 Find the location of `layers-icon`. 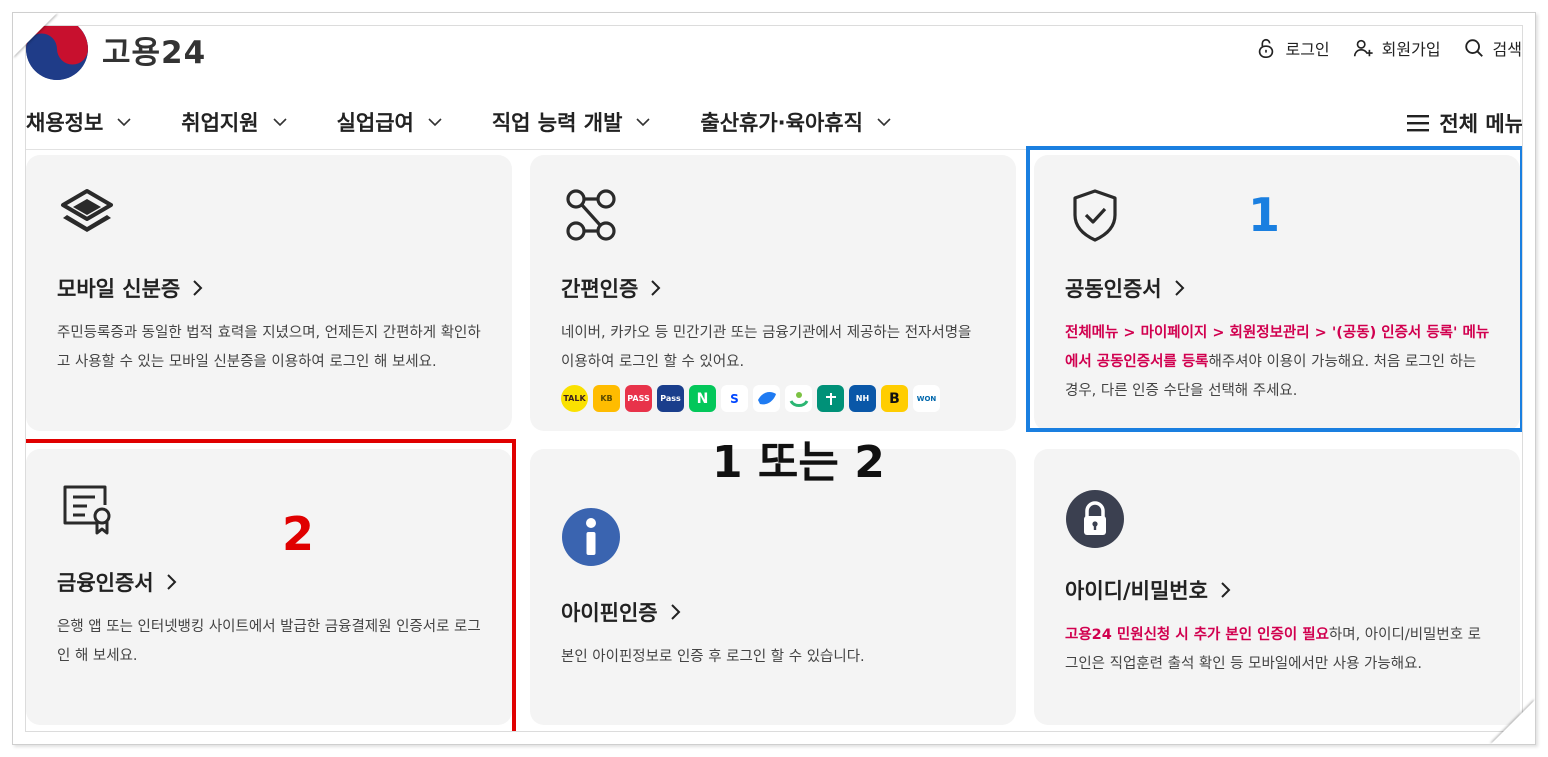

layers-icon is located at coordinates (87, 210).